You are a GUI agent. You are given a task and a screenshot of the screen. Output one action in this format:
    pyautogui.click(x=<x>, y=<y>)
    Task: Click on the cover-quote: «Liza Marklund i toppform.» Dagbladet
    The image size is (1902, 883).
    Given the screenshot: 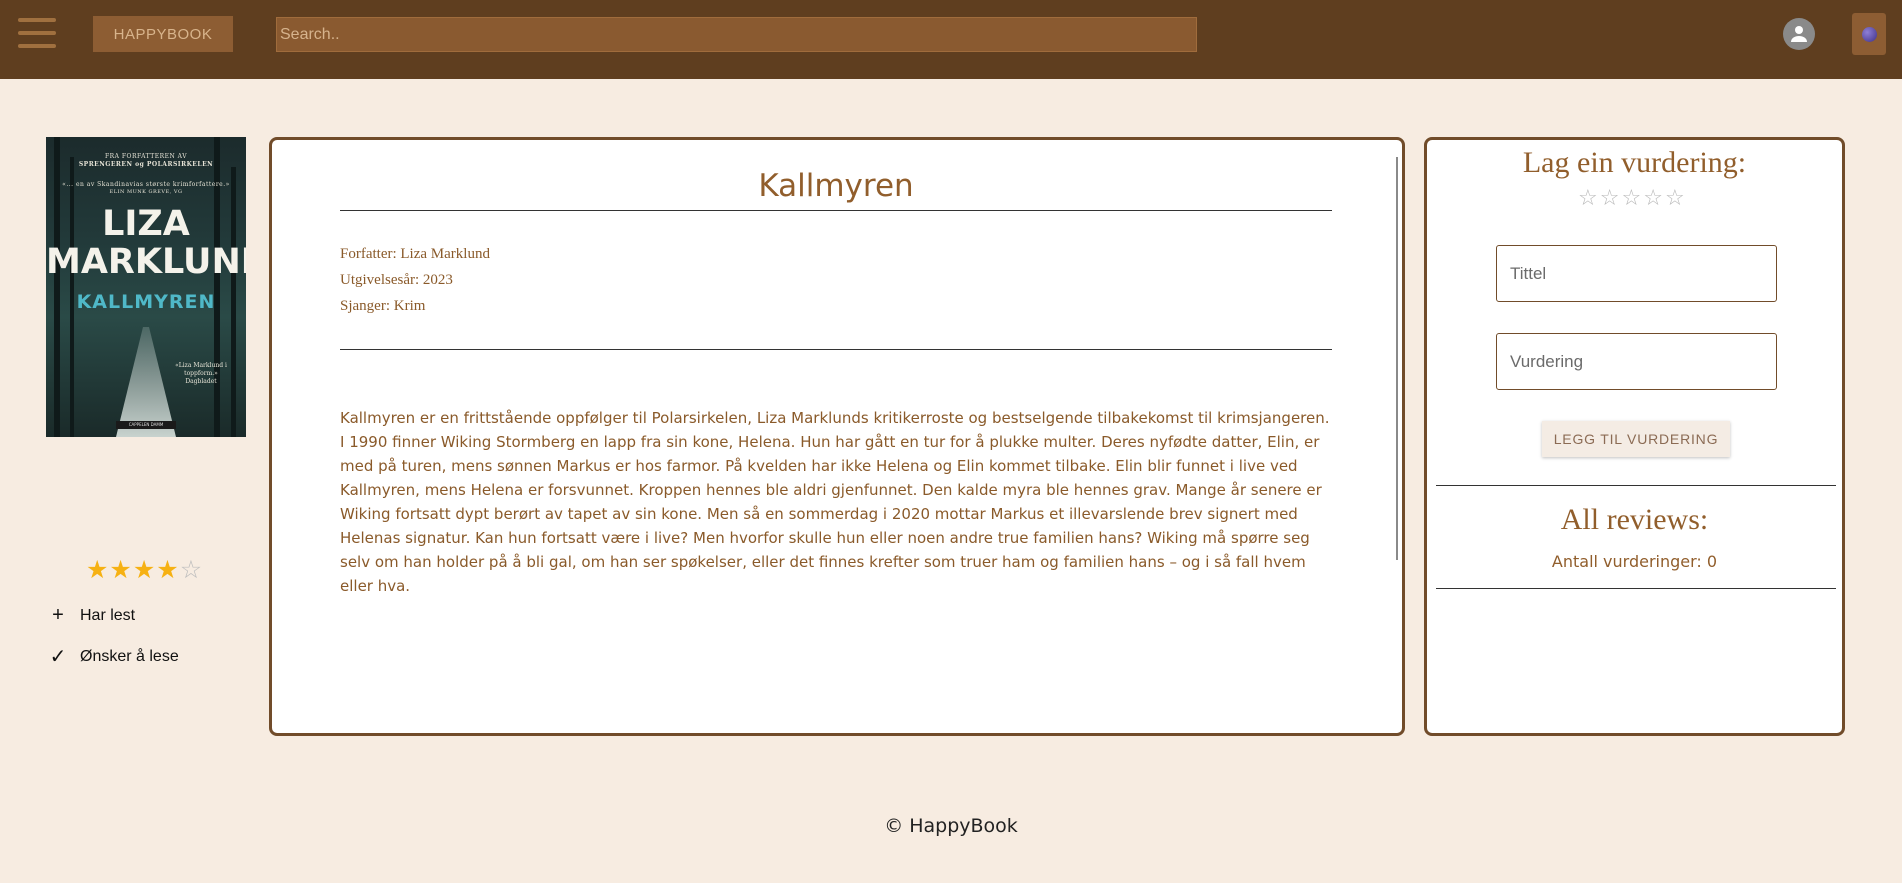 What is the action you would take?
    pyautogui.click(x=201, y=373)
    